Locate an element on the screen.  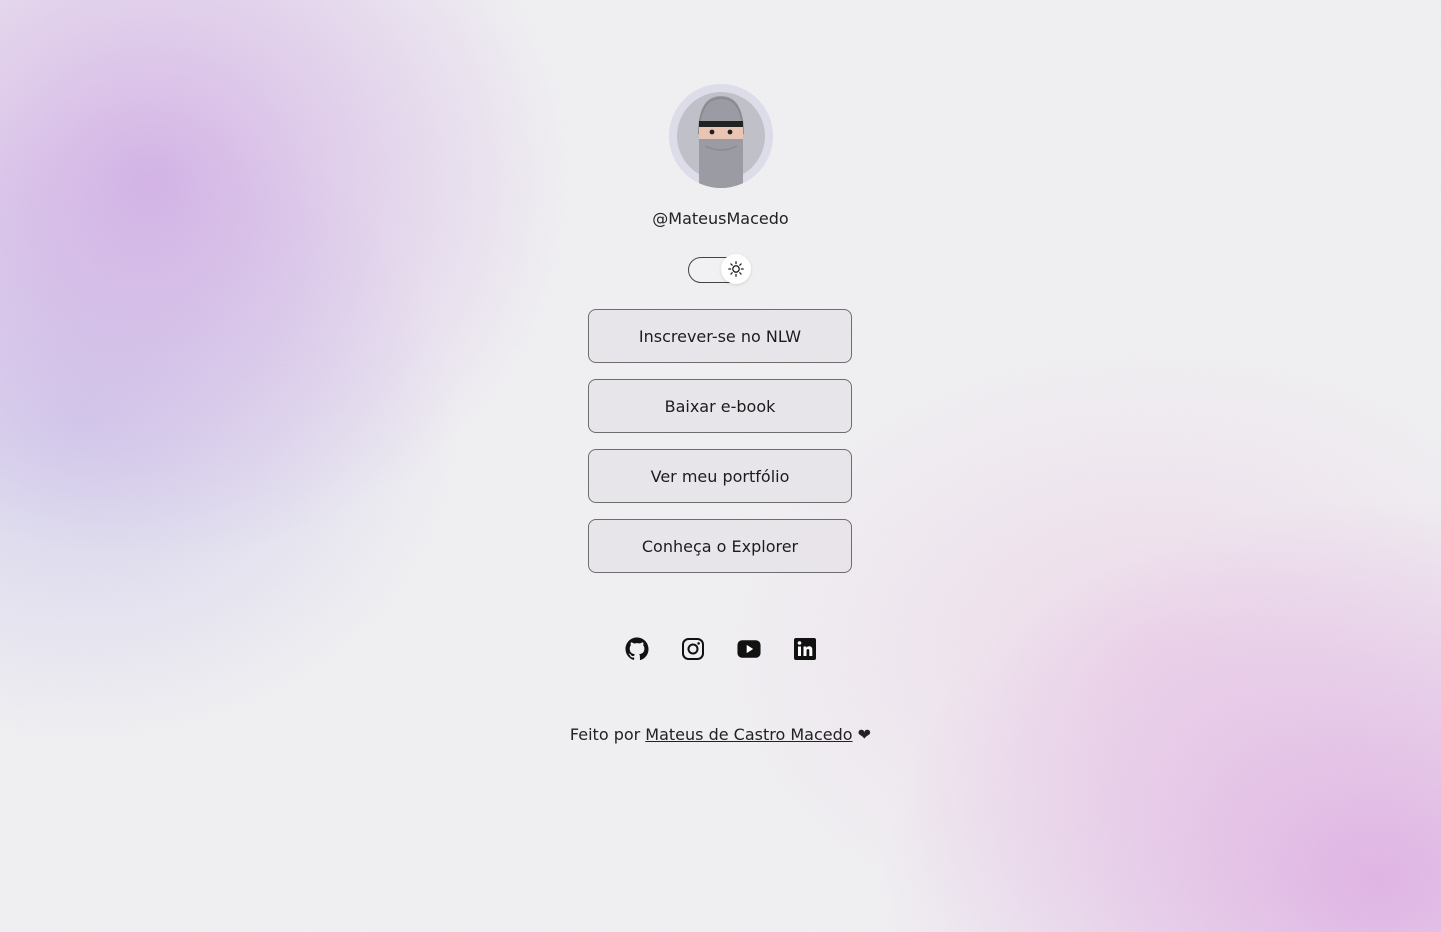
youtube-link is located at coordinates (748, 649).